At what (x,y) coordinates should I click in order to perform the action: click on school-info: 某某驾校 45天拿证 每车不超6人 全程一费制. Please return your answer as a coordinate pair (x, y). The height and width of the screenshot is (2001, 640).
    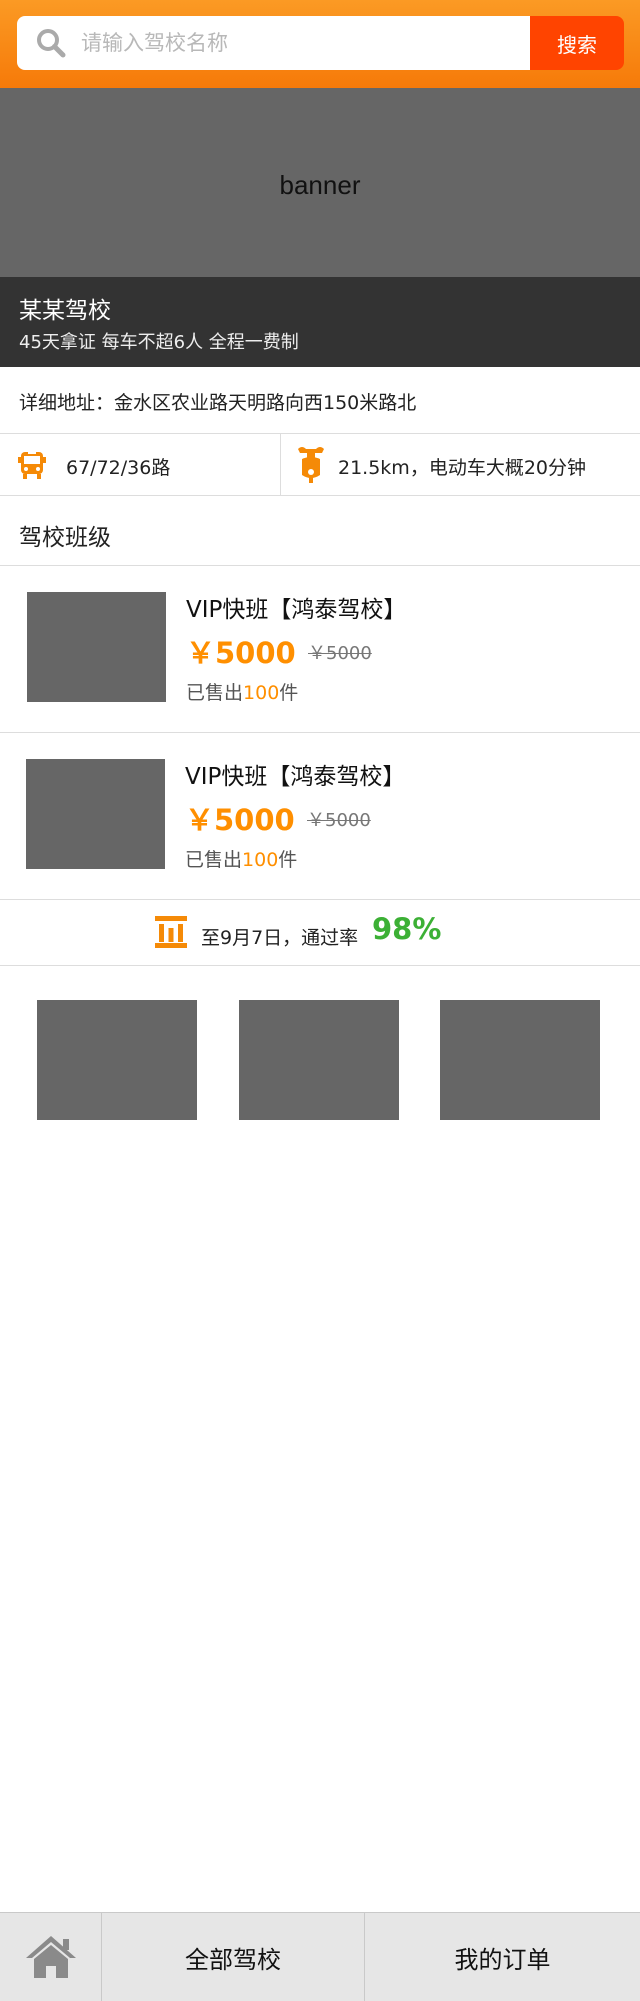
    Looking at the image, I should click on (320, 322).